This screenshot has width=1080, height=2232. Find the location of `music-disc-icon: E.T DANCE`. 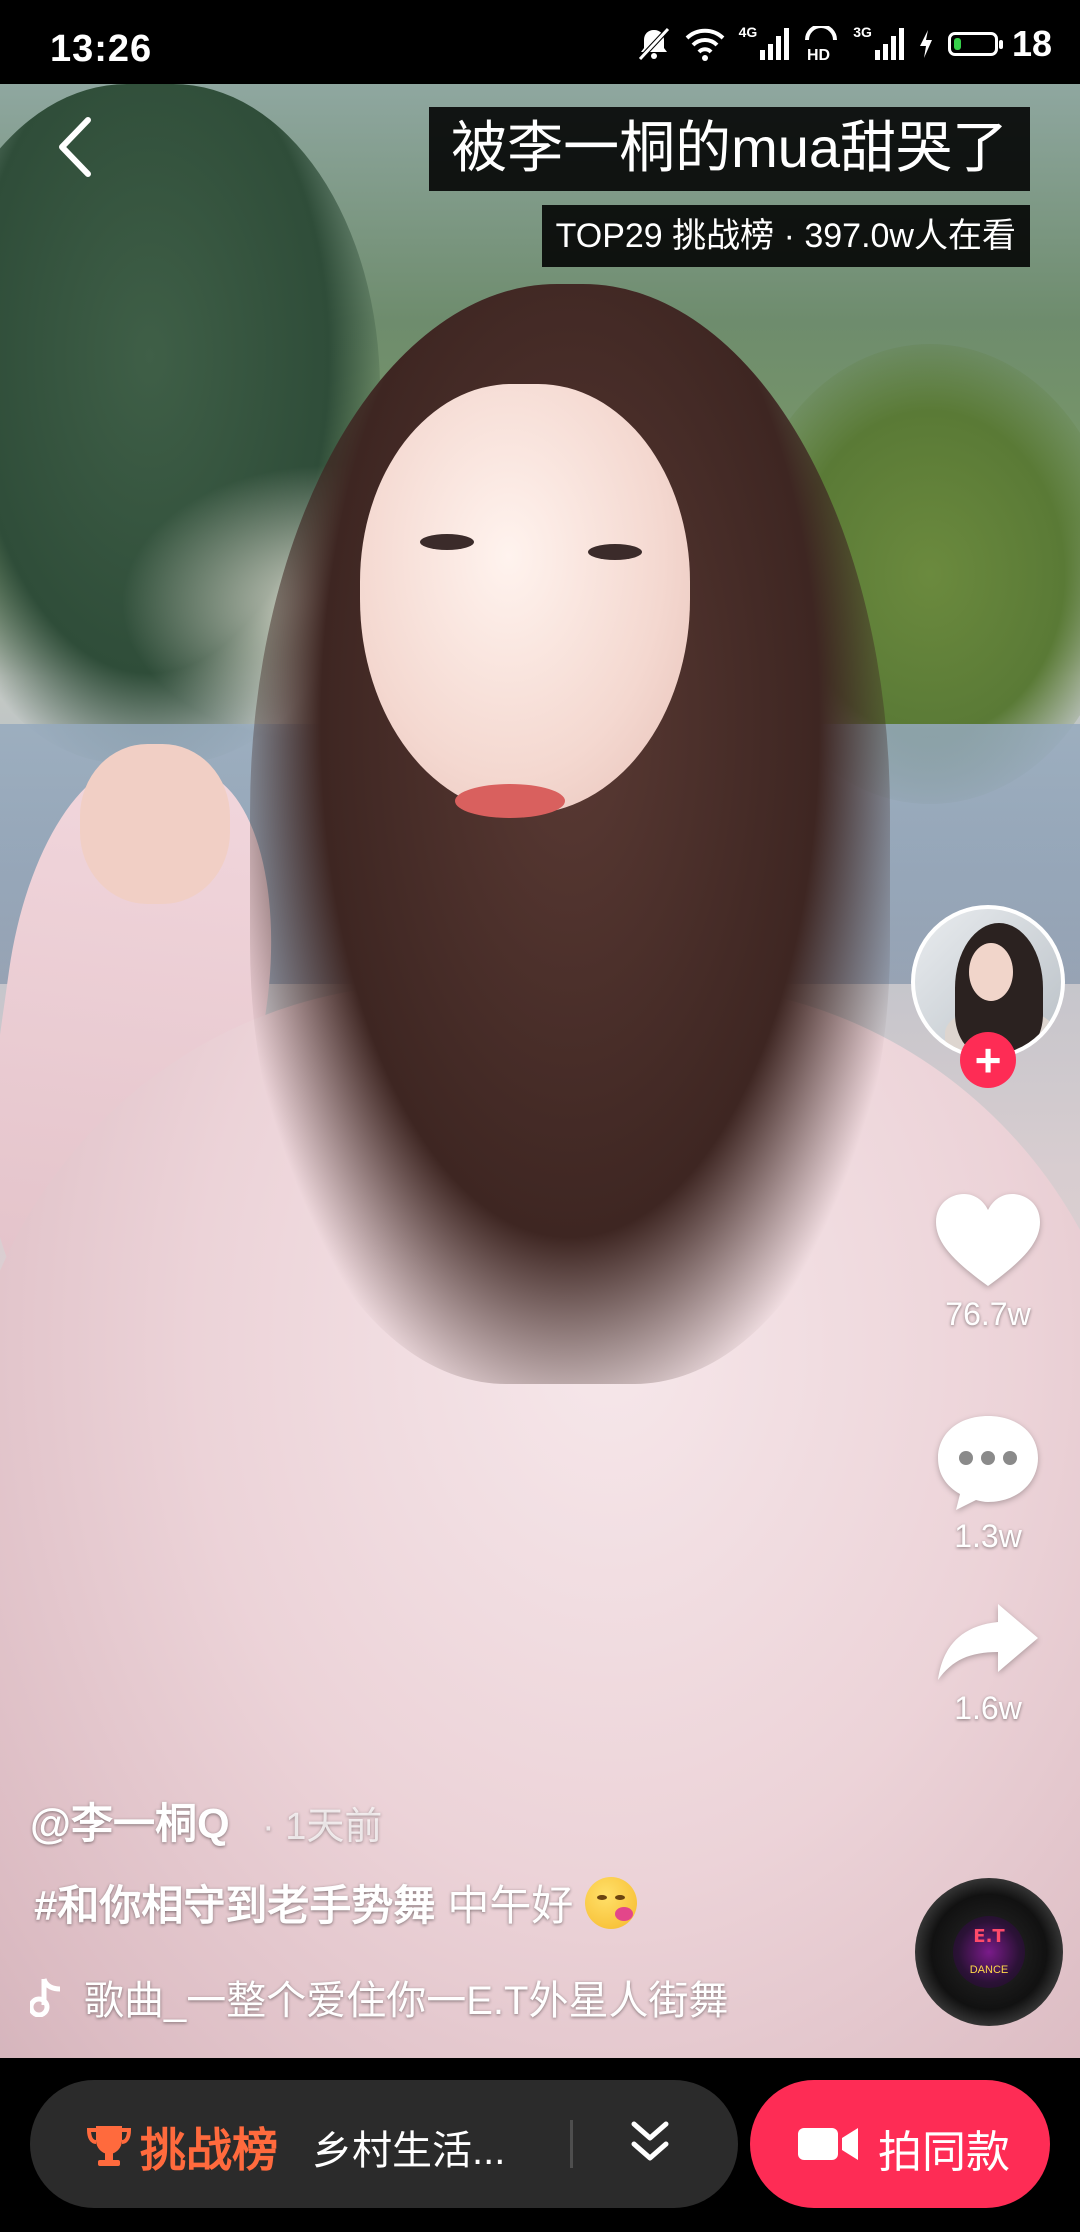

music-disc-icon: E.T DANCE is located at coordinates (989, 1952).